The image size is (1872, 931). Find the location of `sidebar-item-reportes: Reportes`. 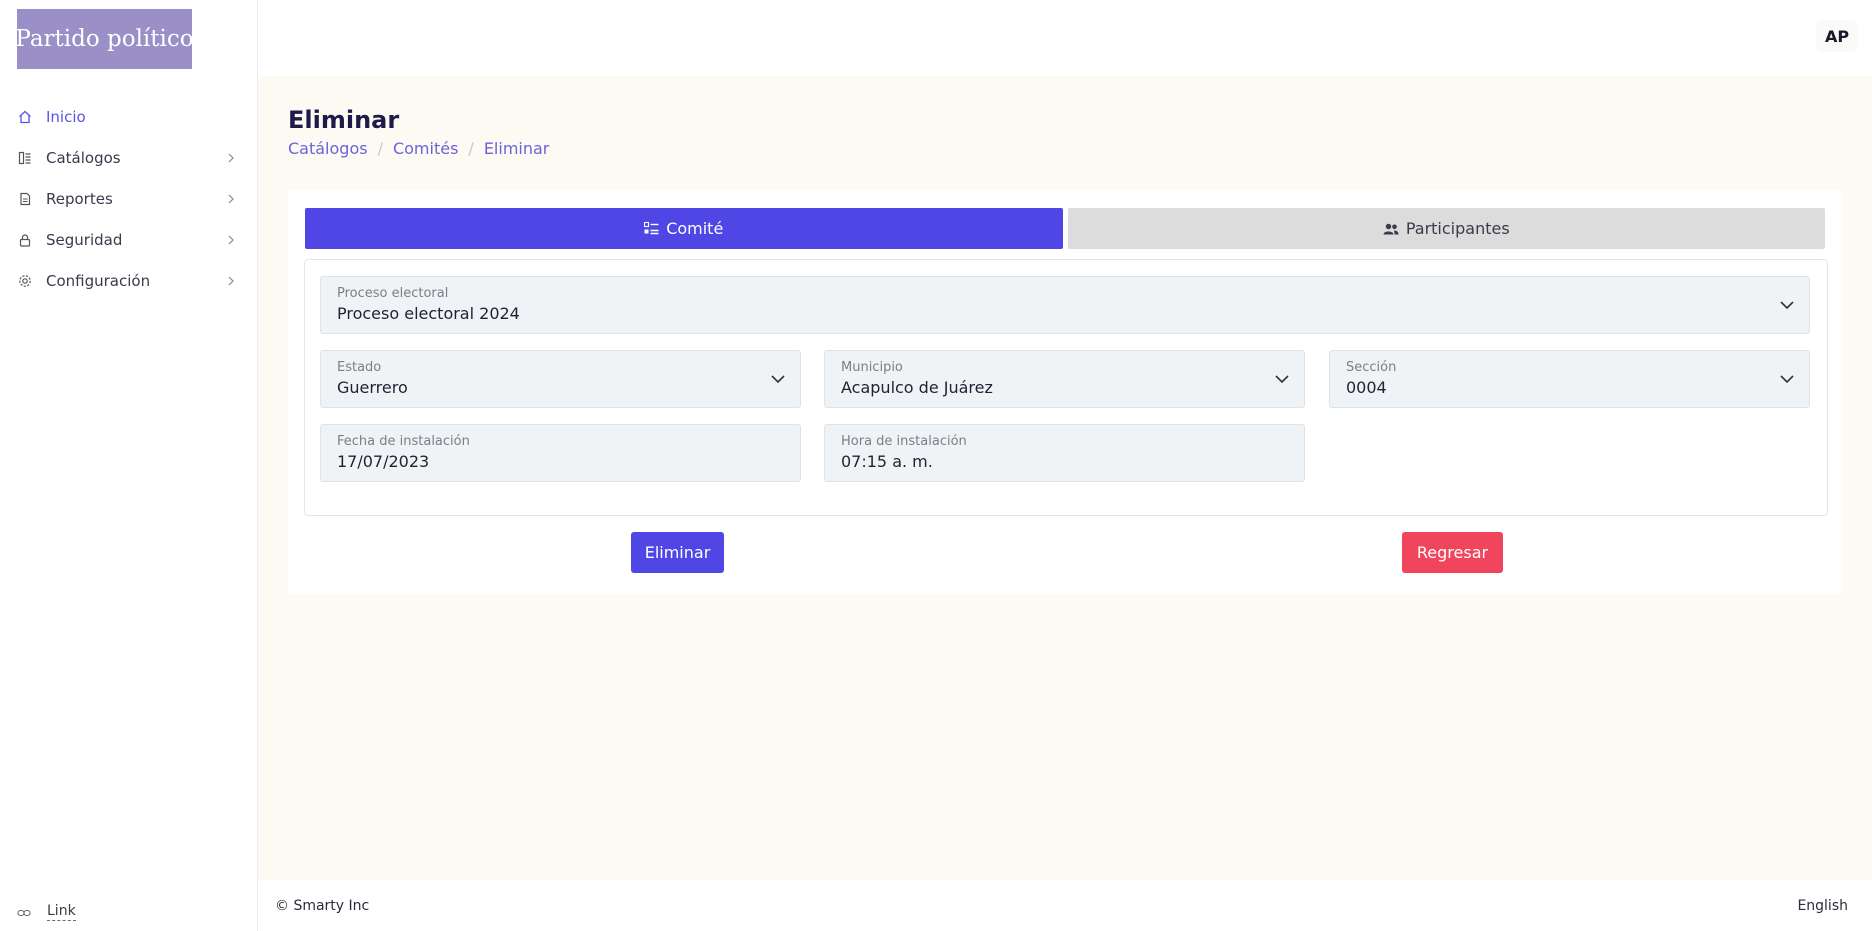

sidebar-item-reportes: Reportes is located at coordinates (129, 198).